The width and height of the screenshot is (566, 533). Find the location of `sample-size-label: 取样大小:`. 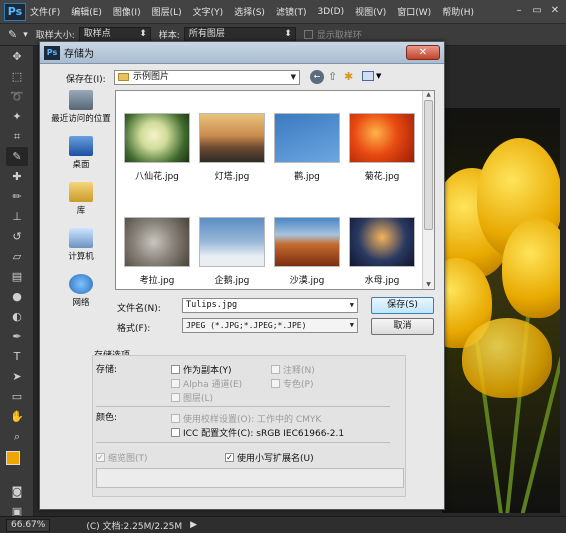

sample-size-label: 取样大小: is located at coordinates (55, 36).